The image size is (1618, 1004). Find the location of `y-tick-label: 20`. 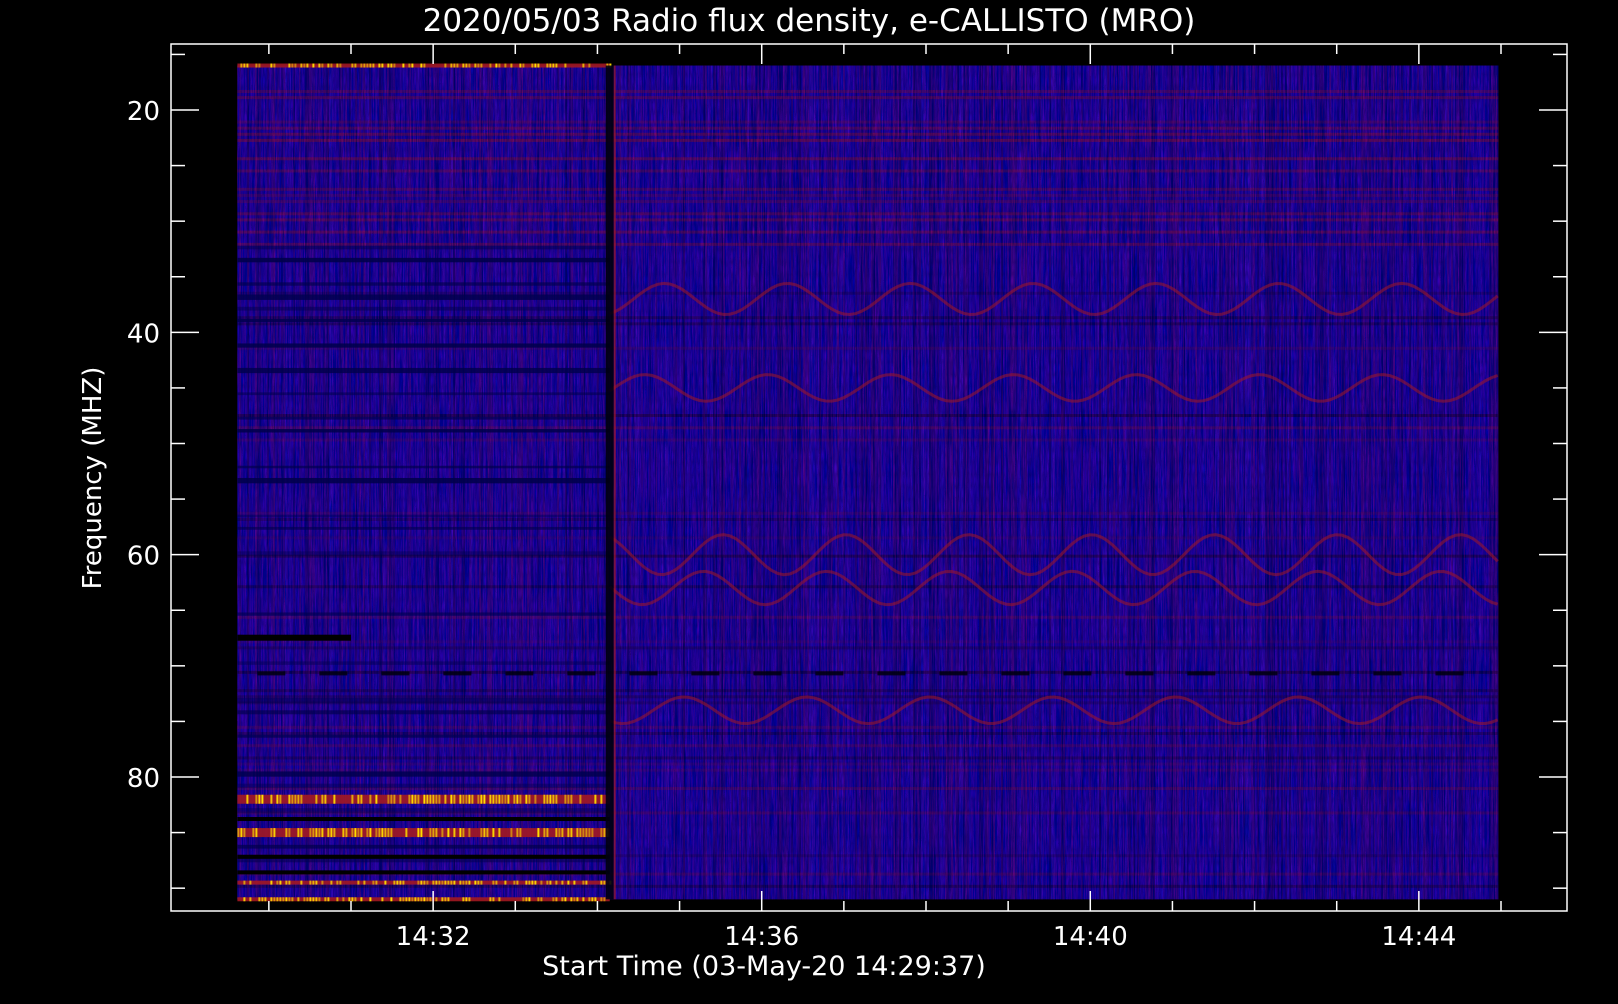

y-tick-label: 20 is located at coordinates (143, 112).